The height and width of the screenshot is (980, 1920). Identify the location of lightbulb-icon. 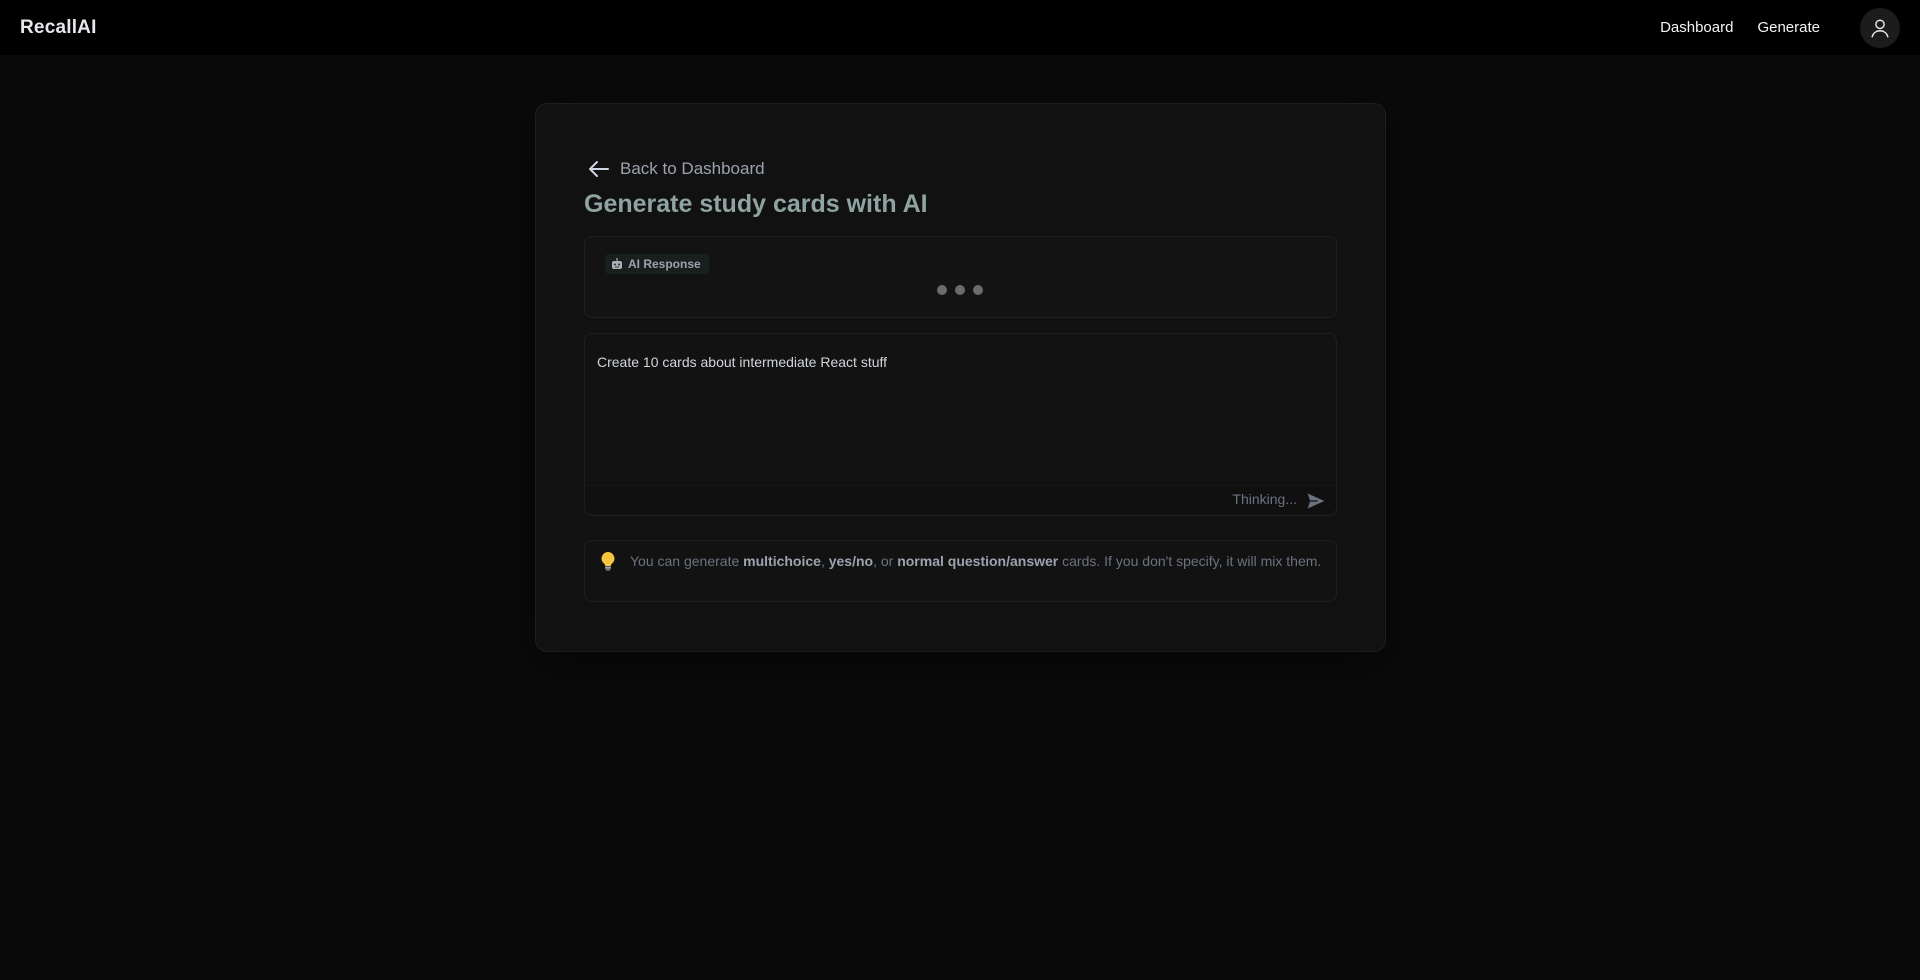
(608, 561).